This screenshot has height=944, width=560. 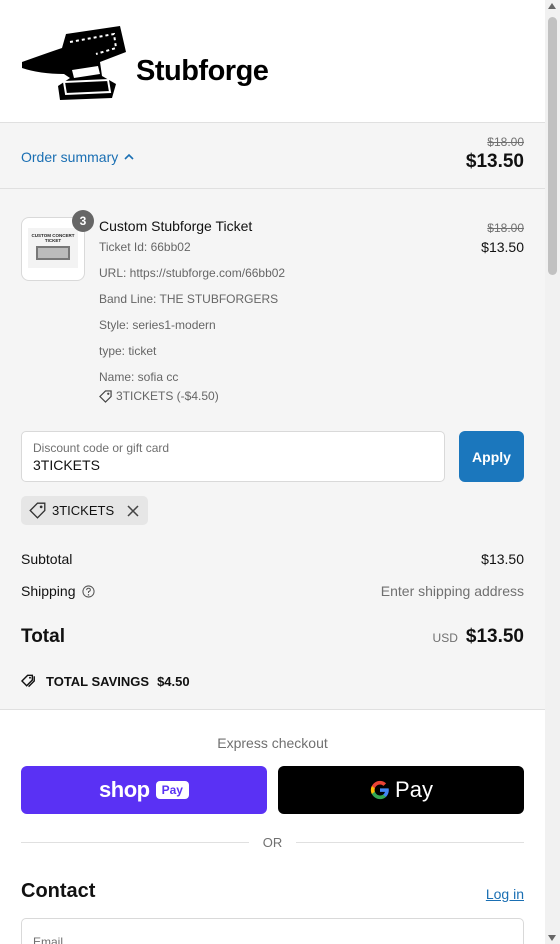 I want to click on google-pay-wordmark: Pay, so click(x=414, y=789).